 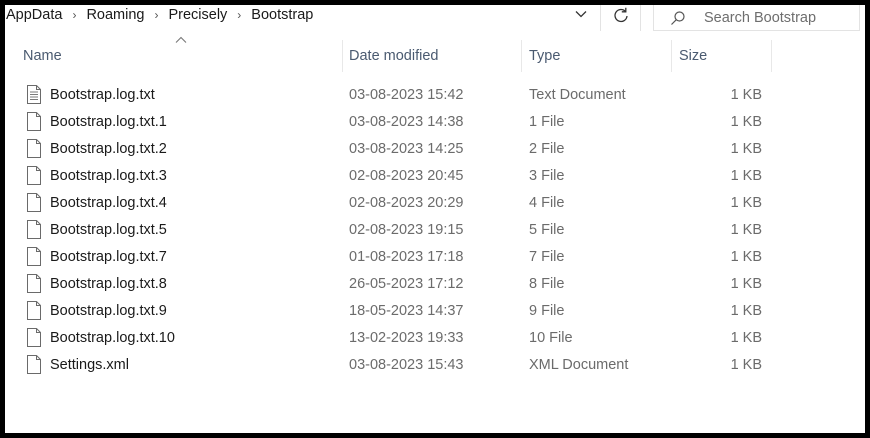 I want to click on column-header-type: Type, so click(x=600, y=56).